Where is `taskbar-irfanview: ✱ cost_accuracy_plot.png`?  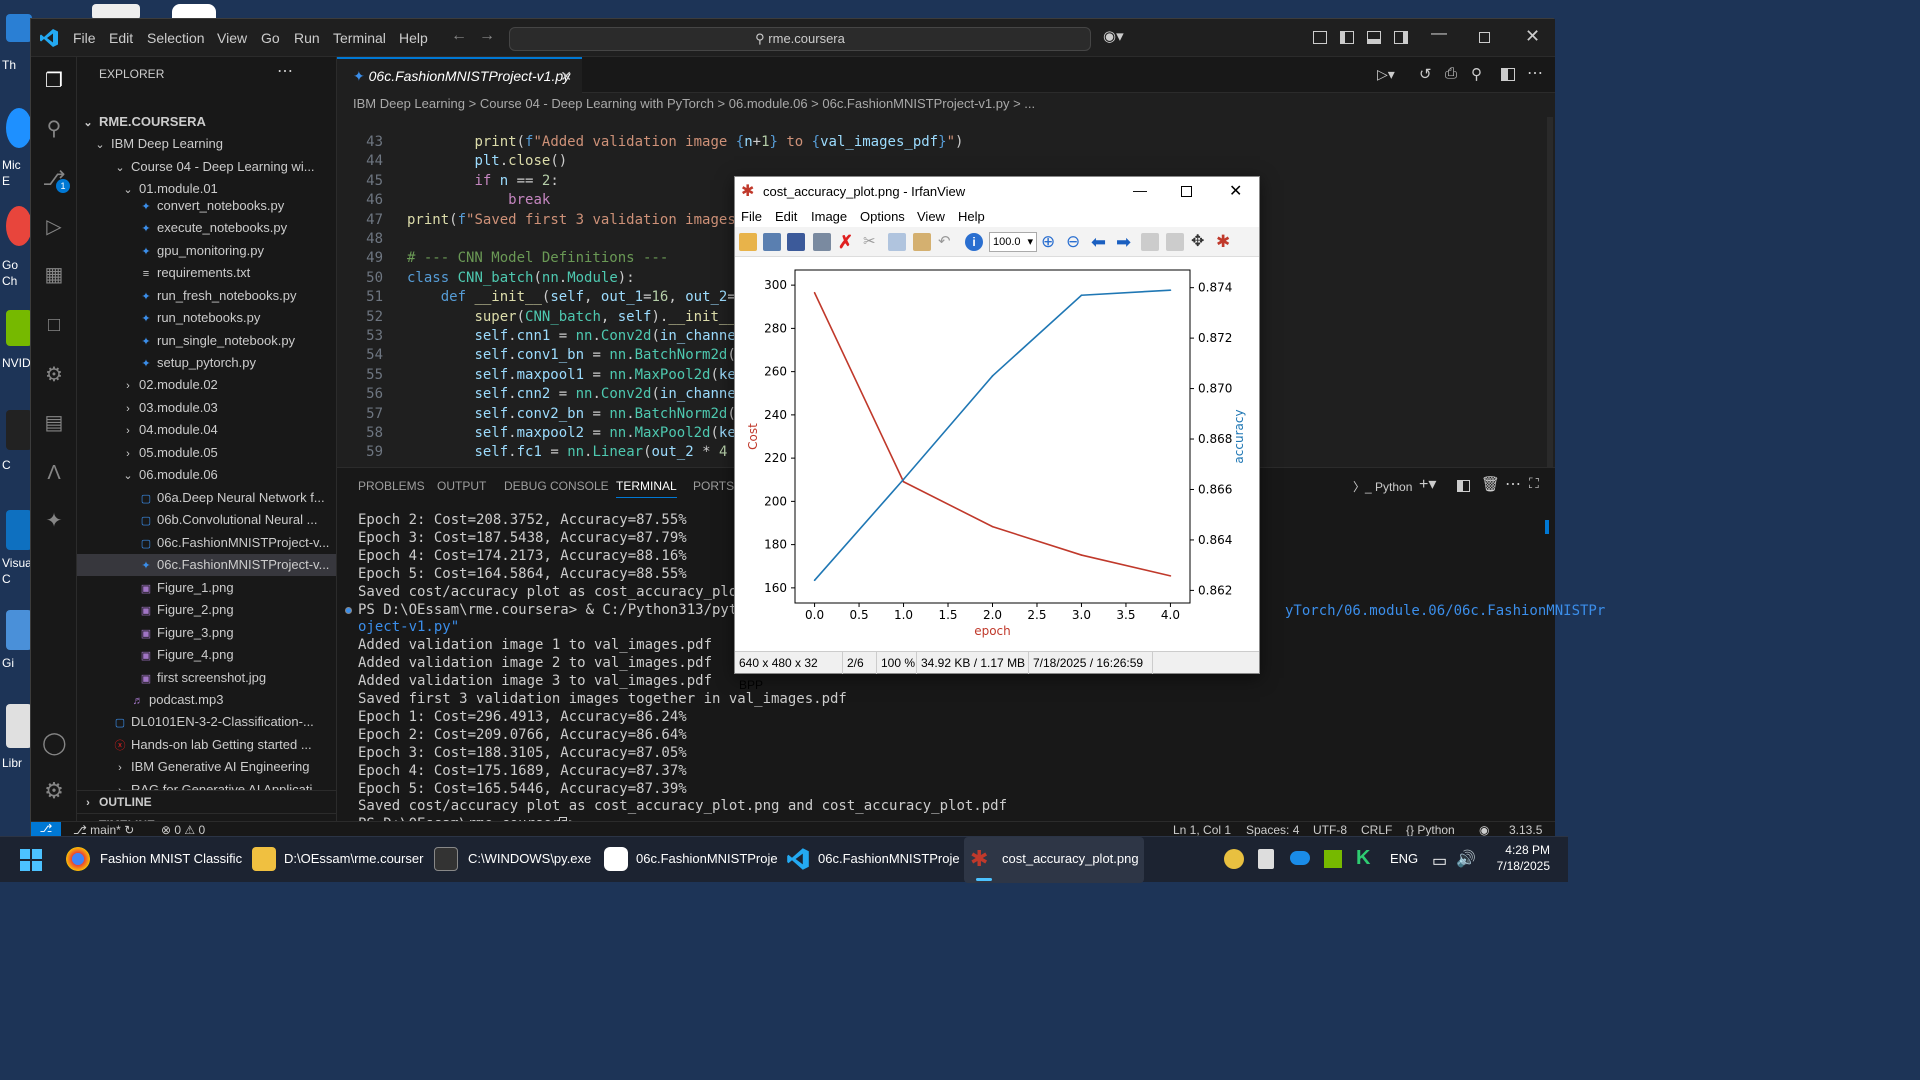 taskbar-irfanview: ✱ cost_accuracy_plot.png is located at coordinates (1054, 860).